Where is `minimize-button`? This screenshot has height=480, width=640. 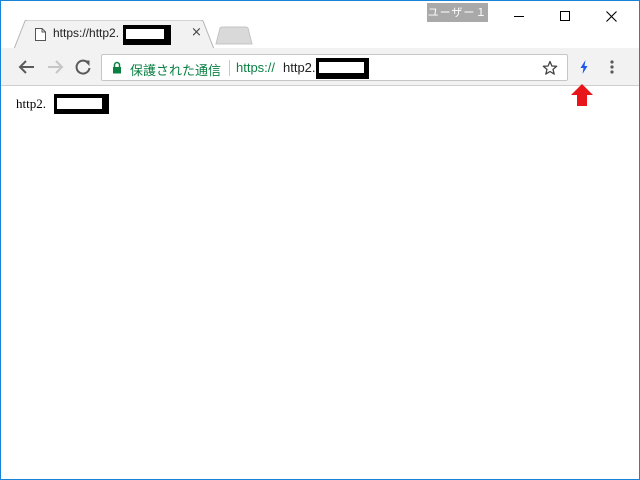 minimize-button is located at coordinates (519, 16).